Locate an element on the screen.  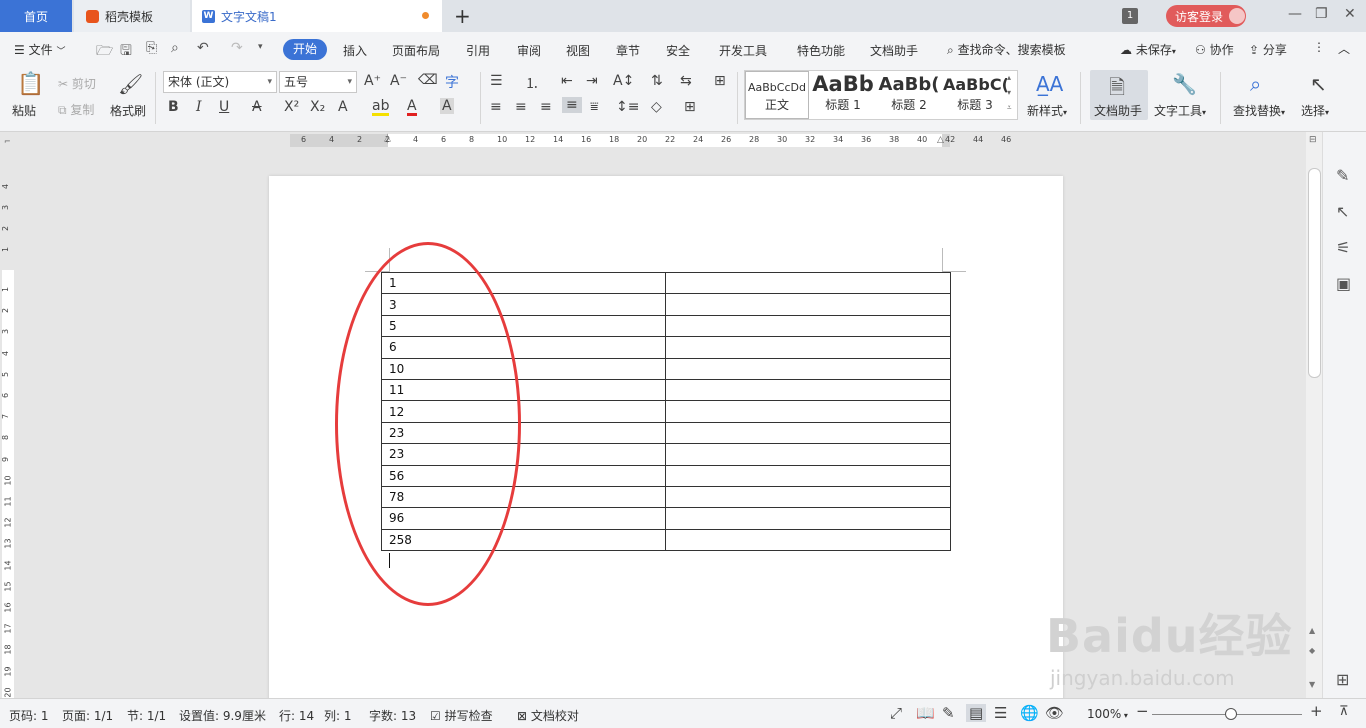
file-menu: ☰ 文件 ﹀ is located at coordinates (39, 49).